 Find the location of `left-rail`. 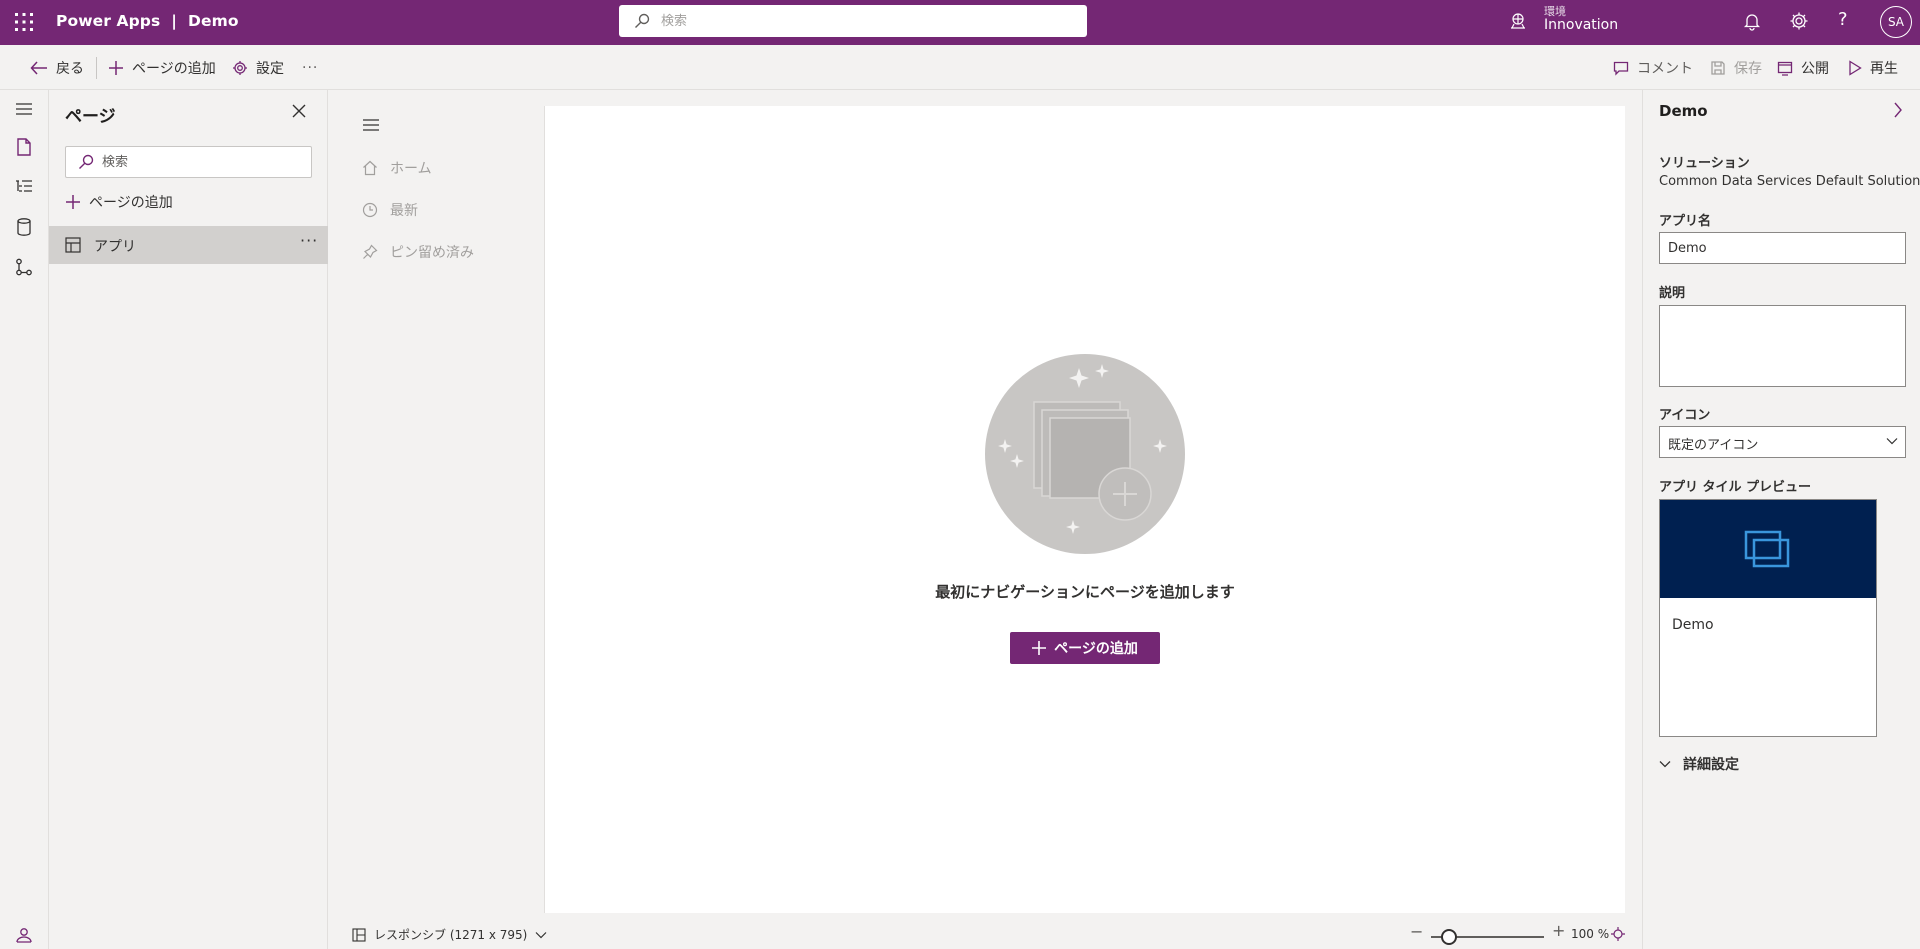

left-rail is located at coordinates (24, 519).